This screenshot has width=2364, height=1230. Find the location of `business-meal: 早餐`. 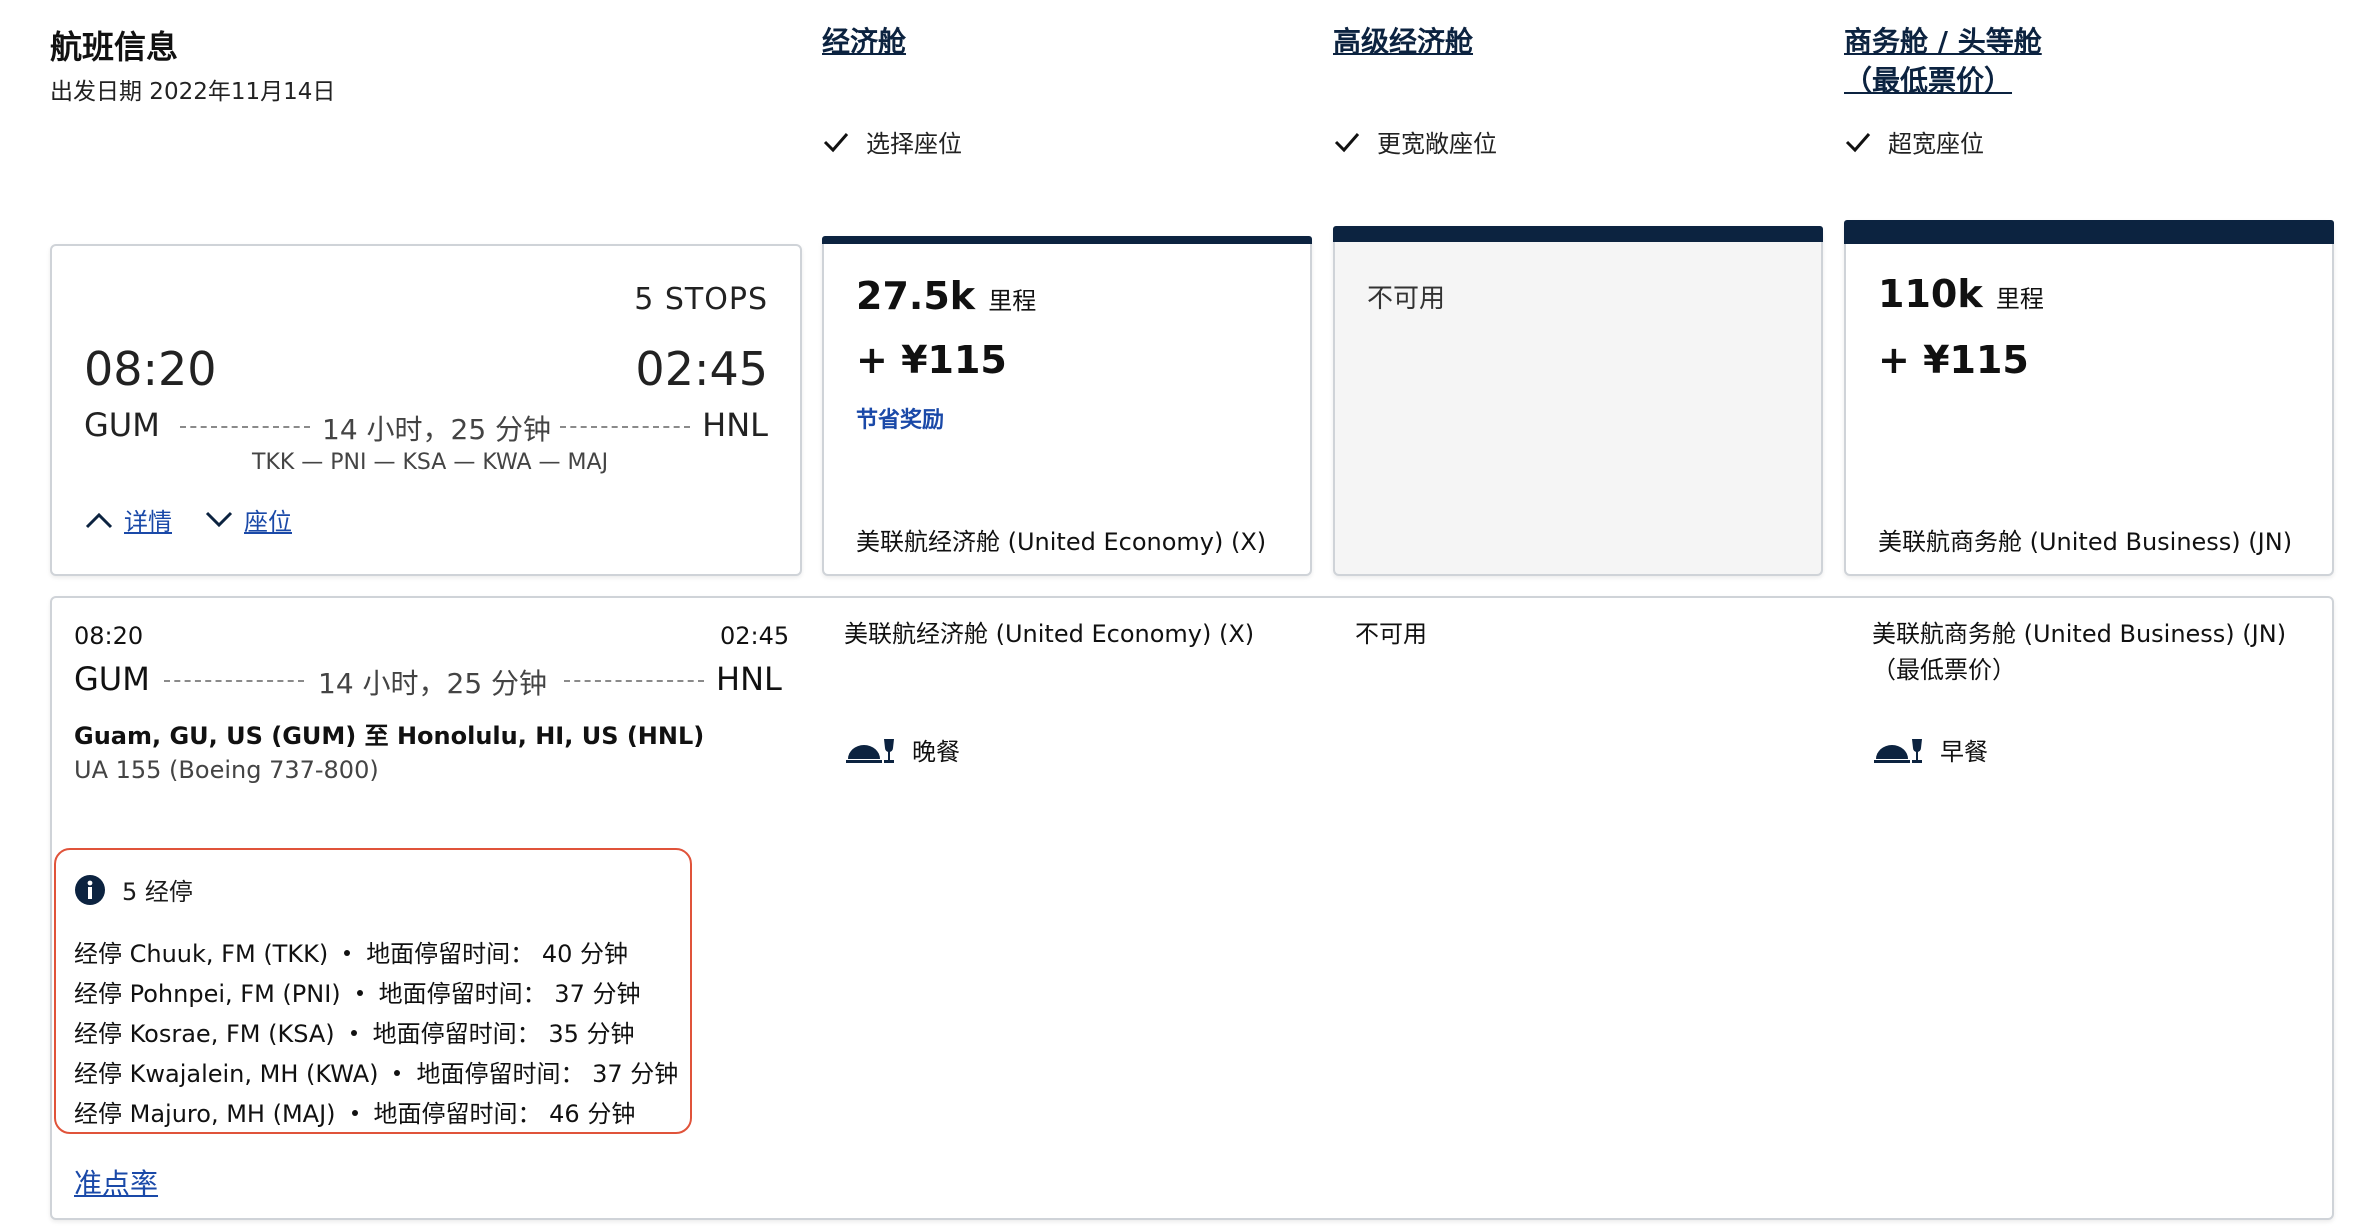

business-meal: 早餐 is located at coordinates (1930, 749).